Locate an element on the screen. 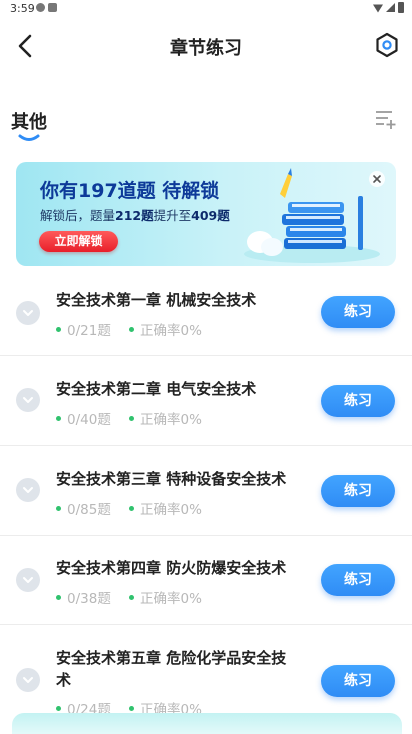  header: 章节练习 is located at coordinates (206, 46).